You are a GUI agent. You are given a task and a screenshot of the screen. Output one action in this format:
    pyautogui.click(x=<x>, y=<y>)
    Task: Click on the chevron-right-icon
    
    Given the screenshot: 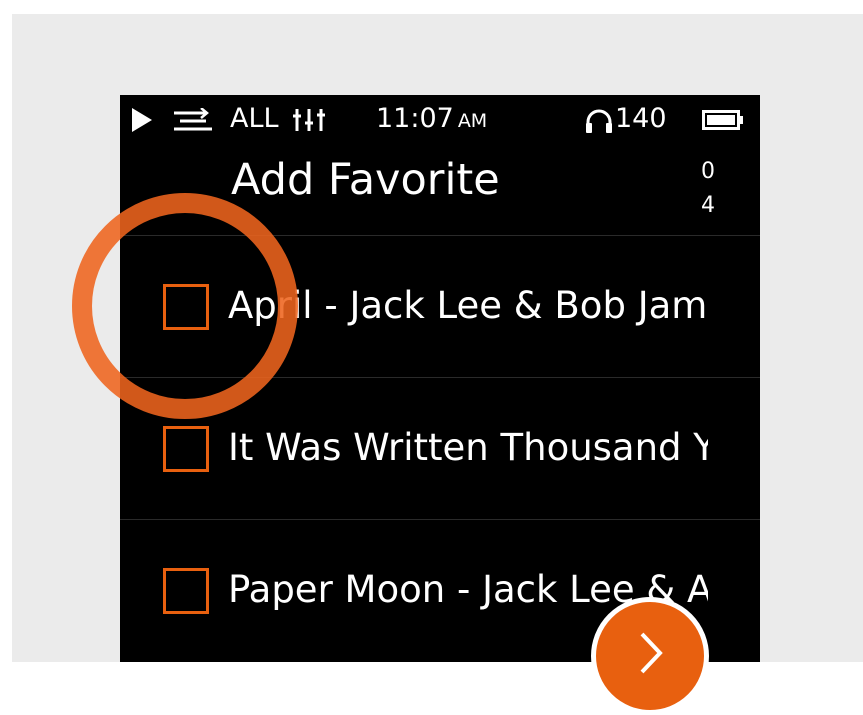 What is the action you would take?
    pyautogui.click(x=651, y=655)
    